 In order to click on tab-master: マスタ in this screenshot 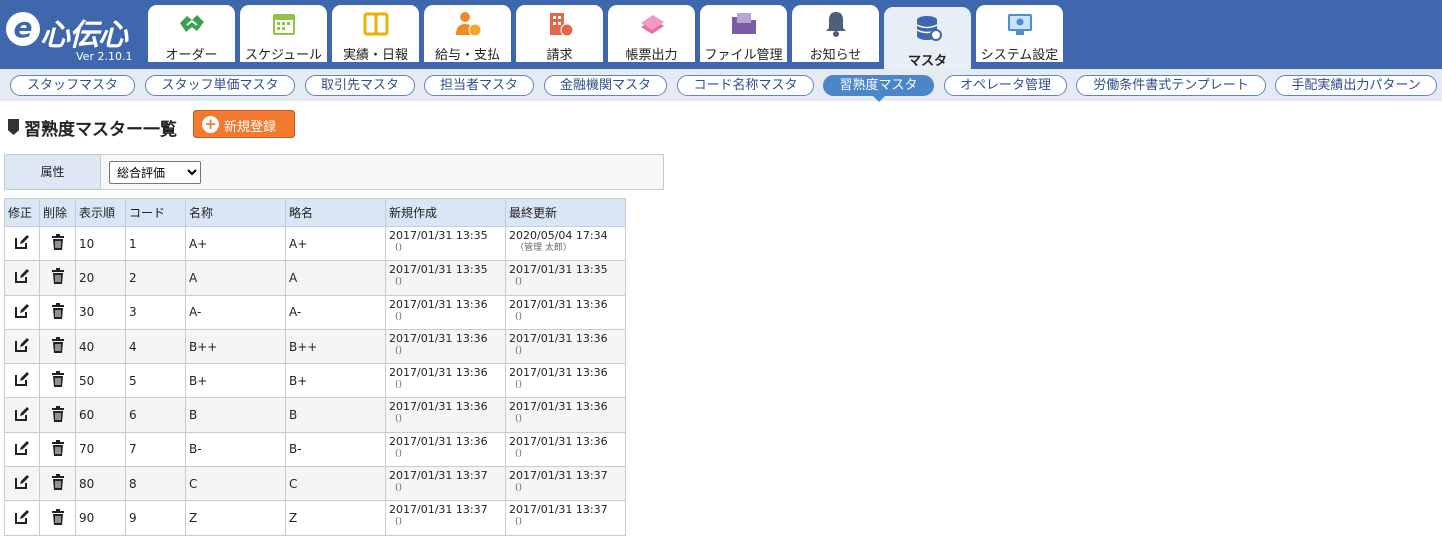, I will do `click(927, 38)`.